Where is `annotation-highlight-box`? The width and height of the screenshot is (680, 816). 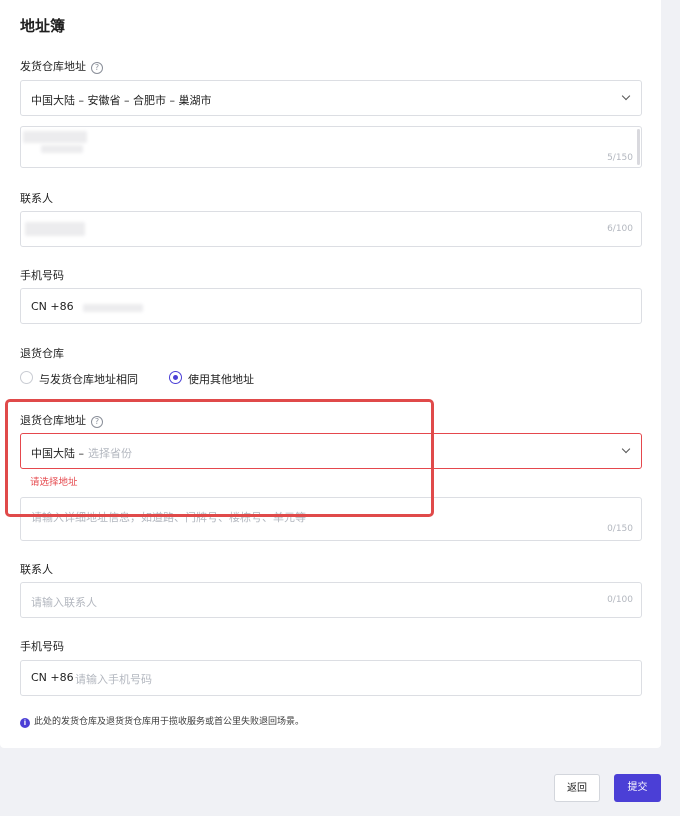 annotation-highlight-box is located at coordinates (219, 458).